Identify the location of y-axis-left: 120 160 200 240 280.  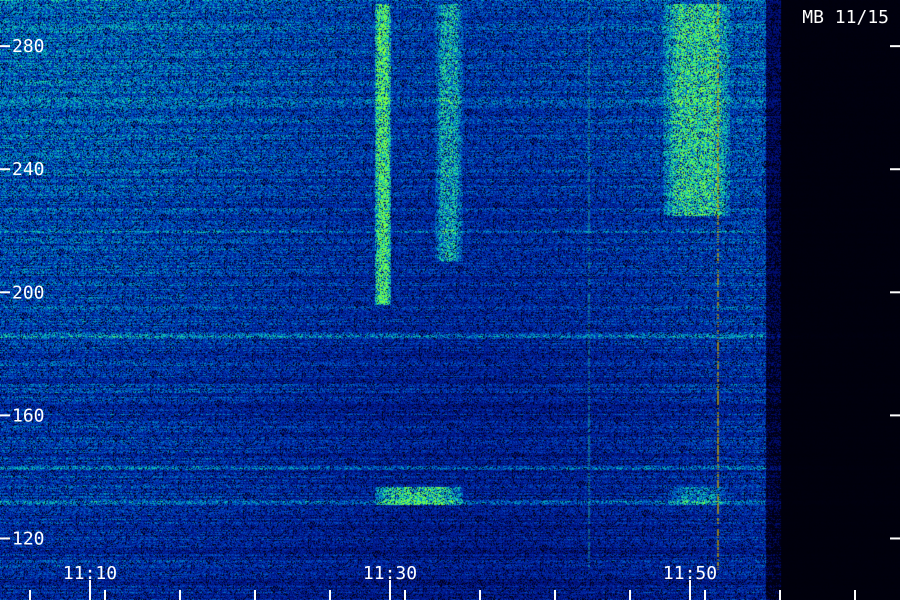
(22, 292).